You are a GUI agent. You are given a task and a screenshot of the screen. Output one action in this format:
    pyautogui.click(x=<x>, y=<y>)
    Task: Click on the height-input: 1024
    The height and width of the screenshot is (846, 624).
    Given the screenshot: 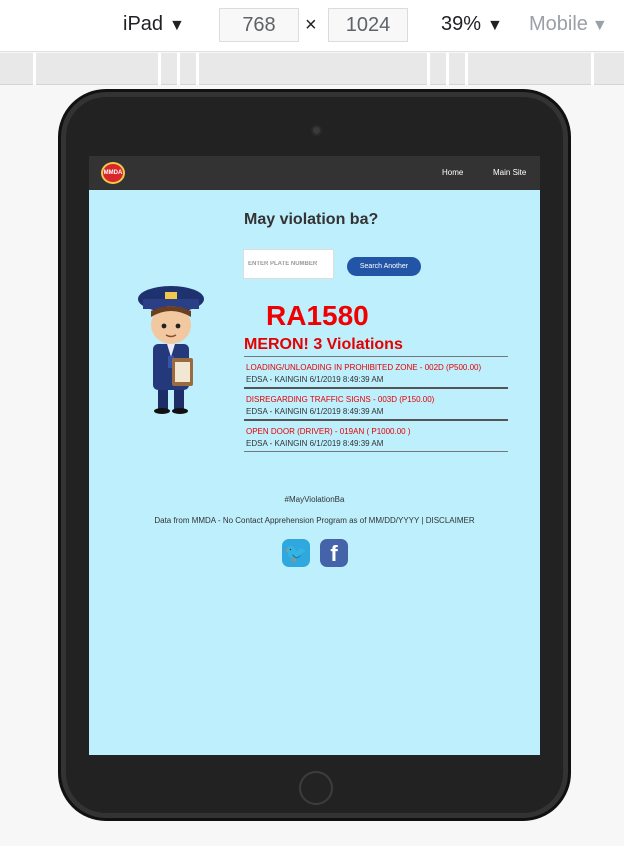 What is the action you would take?
    pyautogui.click(x=368, y=25)
    